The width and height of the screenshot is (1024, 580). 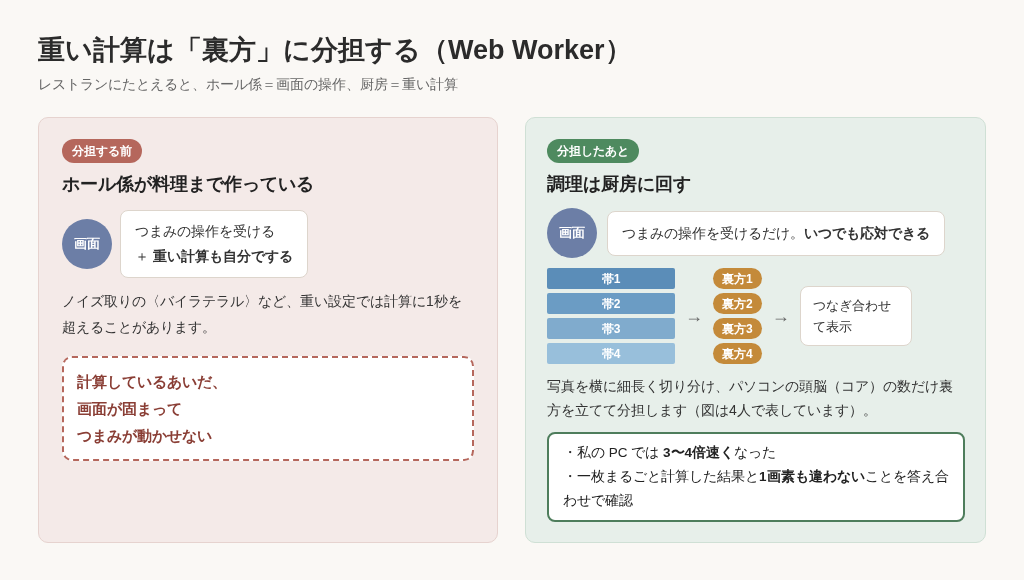 What do you see at coordinates (611, 303) in the screenshot?
I see `image-band: 帯2` at bounding box center [611, 303].